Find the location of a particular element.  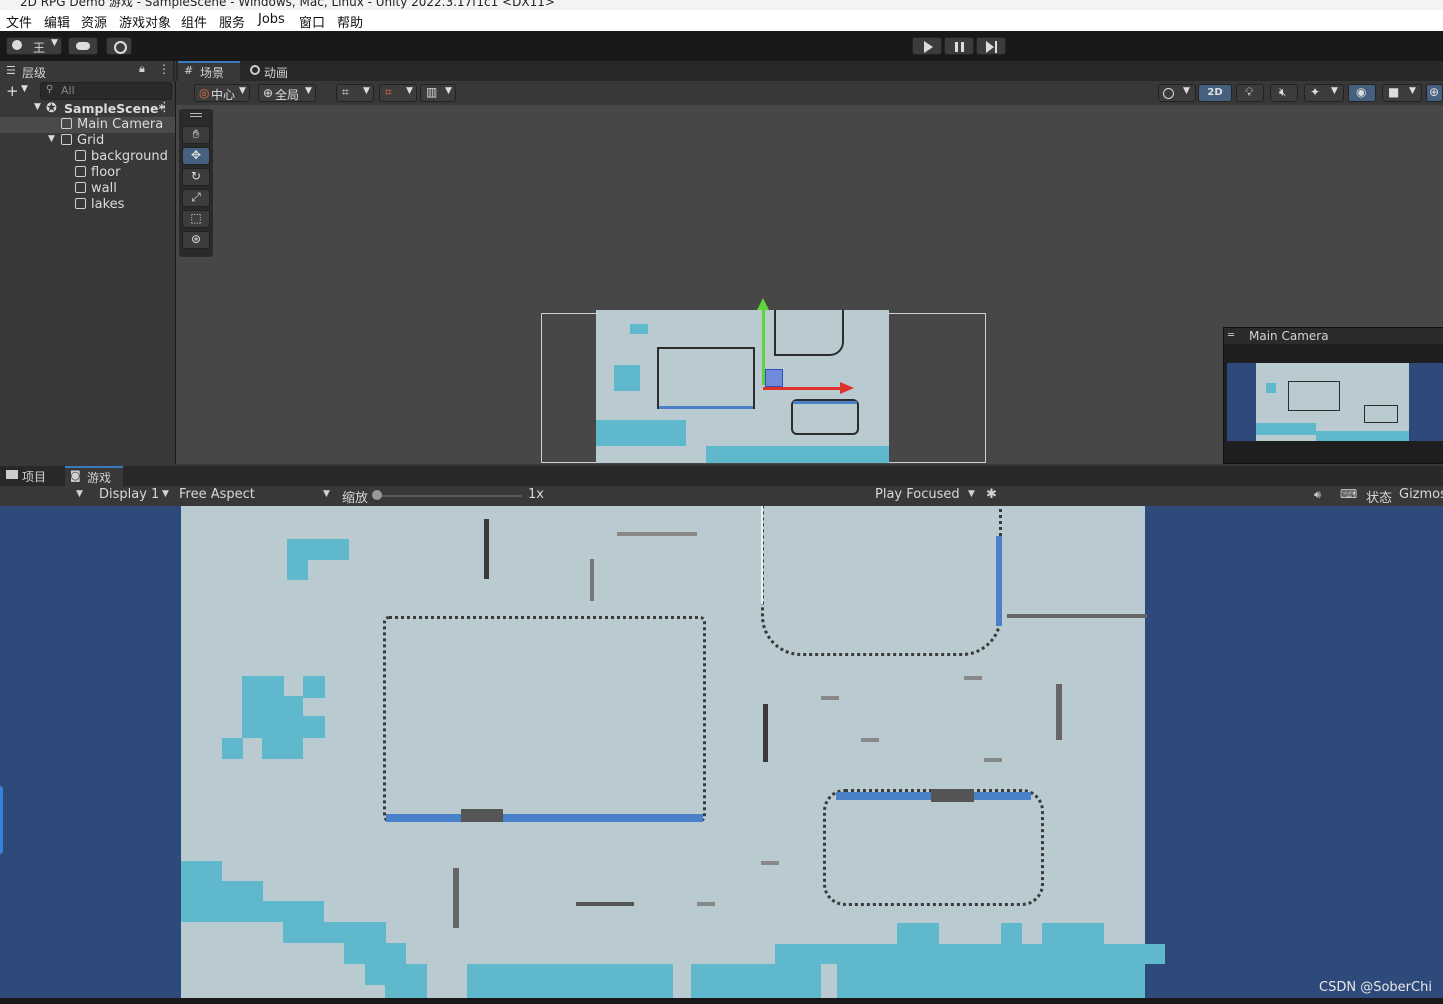

step-icon is located at coordinates (990, 47).